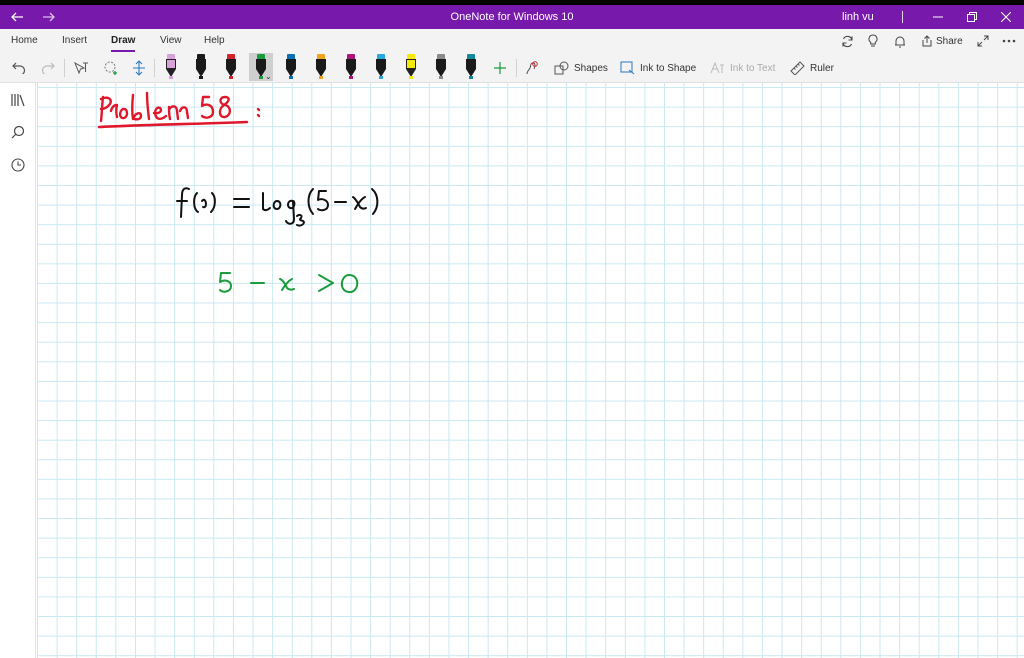  I want to click on redo-icon, so click(48, 68).